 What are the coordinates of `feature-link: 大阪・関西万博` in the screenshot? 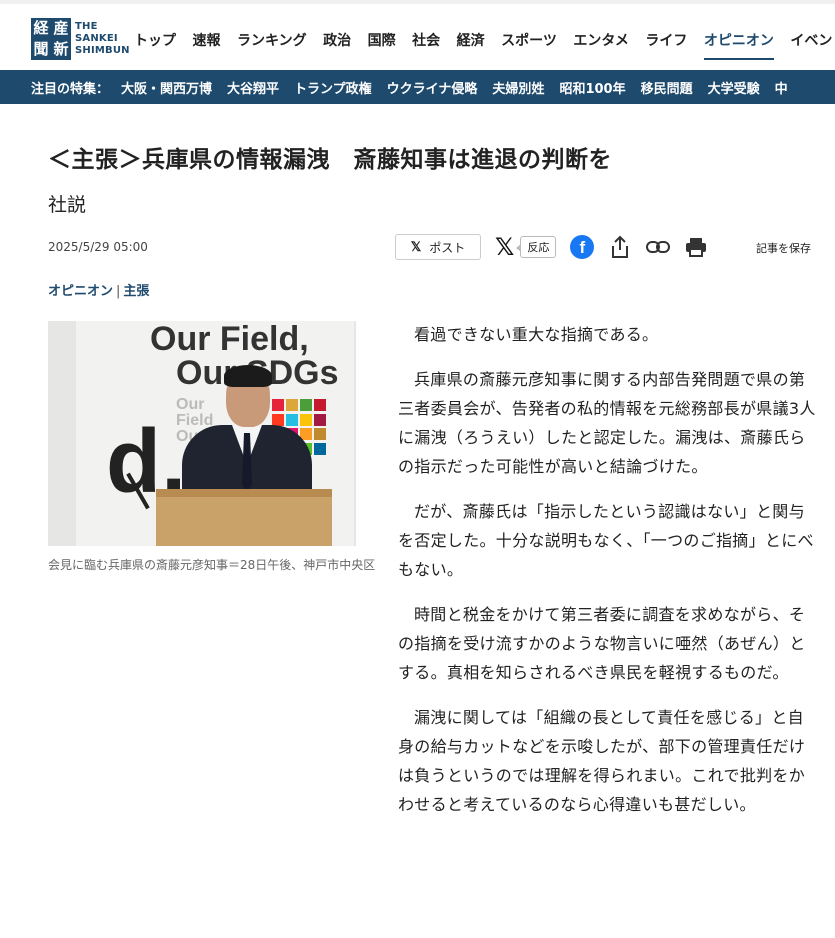 It's located at (166, 87).